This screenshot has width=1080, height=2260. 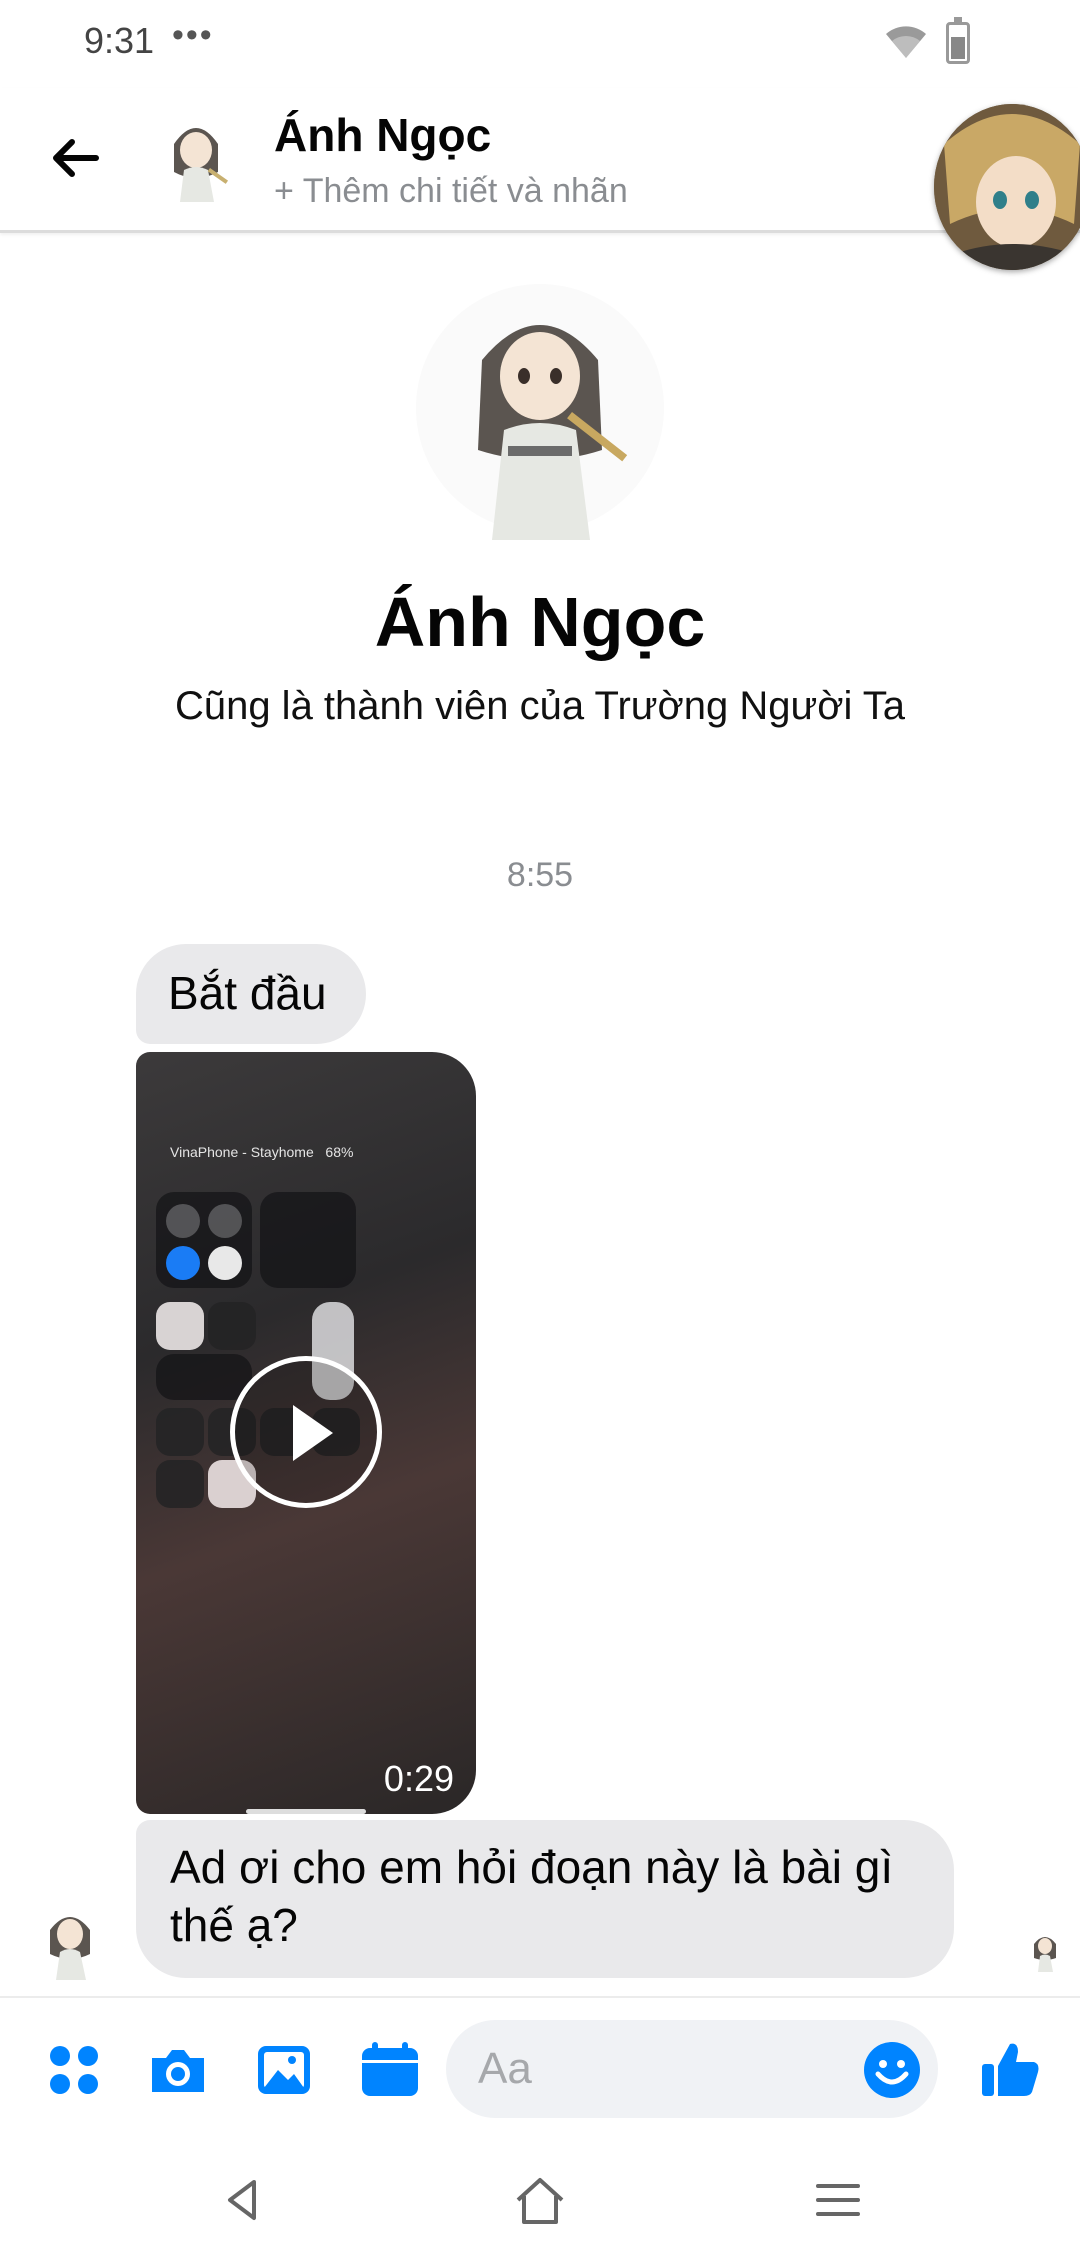 What do you see at coordinates (242, 2200) in the screenshot?
I see `back-triangle-icon` at bounding box center [242, 2200].